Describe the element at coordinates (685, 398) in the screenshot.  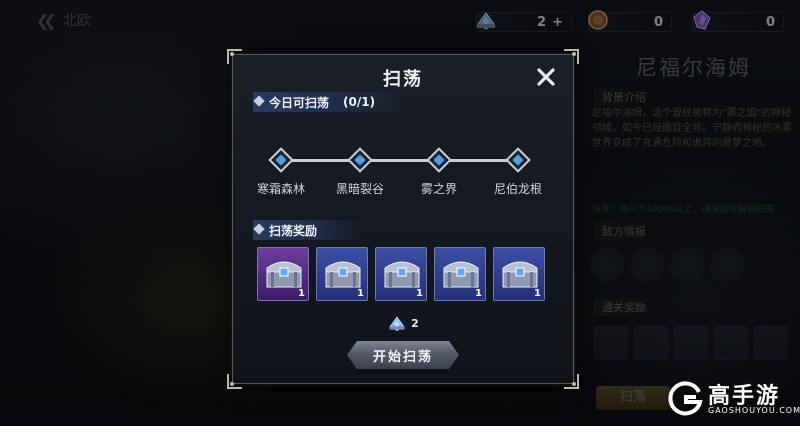
I see `g-logo-icon` at that location.